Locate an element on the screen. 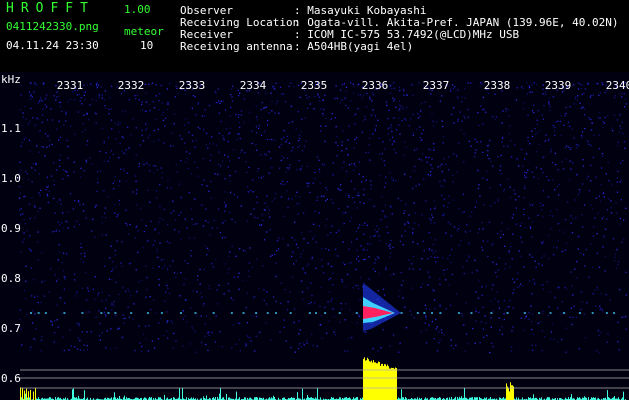 The image size is (629, 400). level-bar is located at coordinates (297, 396).